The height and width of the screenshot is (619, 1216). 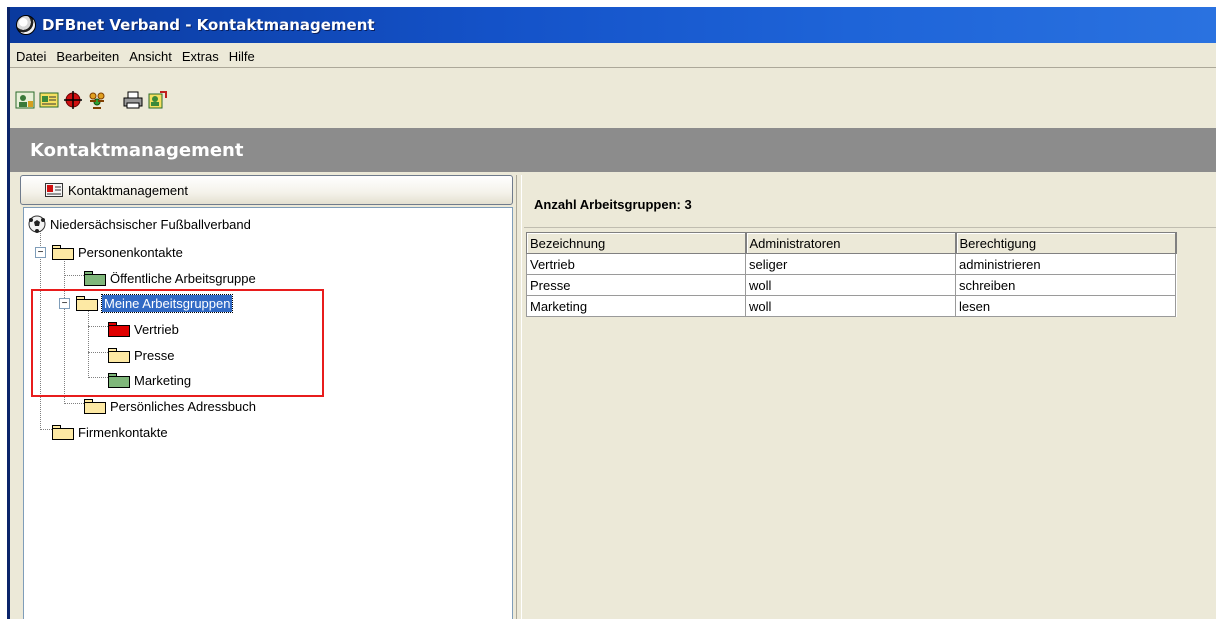 I want to click on table-cell: Vertrieb, so click(x=636, y=264).